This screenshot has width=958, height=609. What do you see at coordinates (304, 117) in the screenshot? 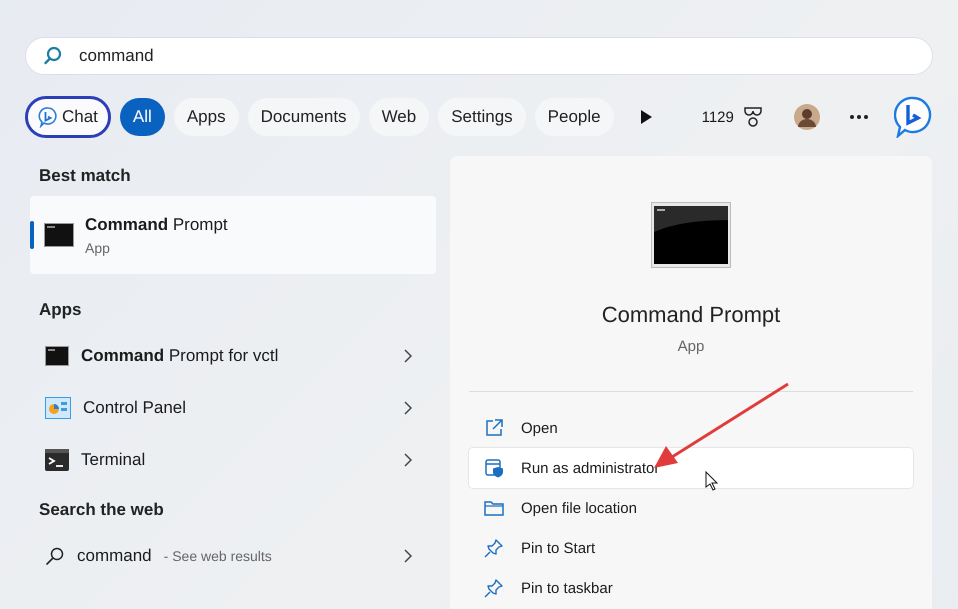
I see `filter-tab: Documents` at bounding box center [304, 117].